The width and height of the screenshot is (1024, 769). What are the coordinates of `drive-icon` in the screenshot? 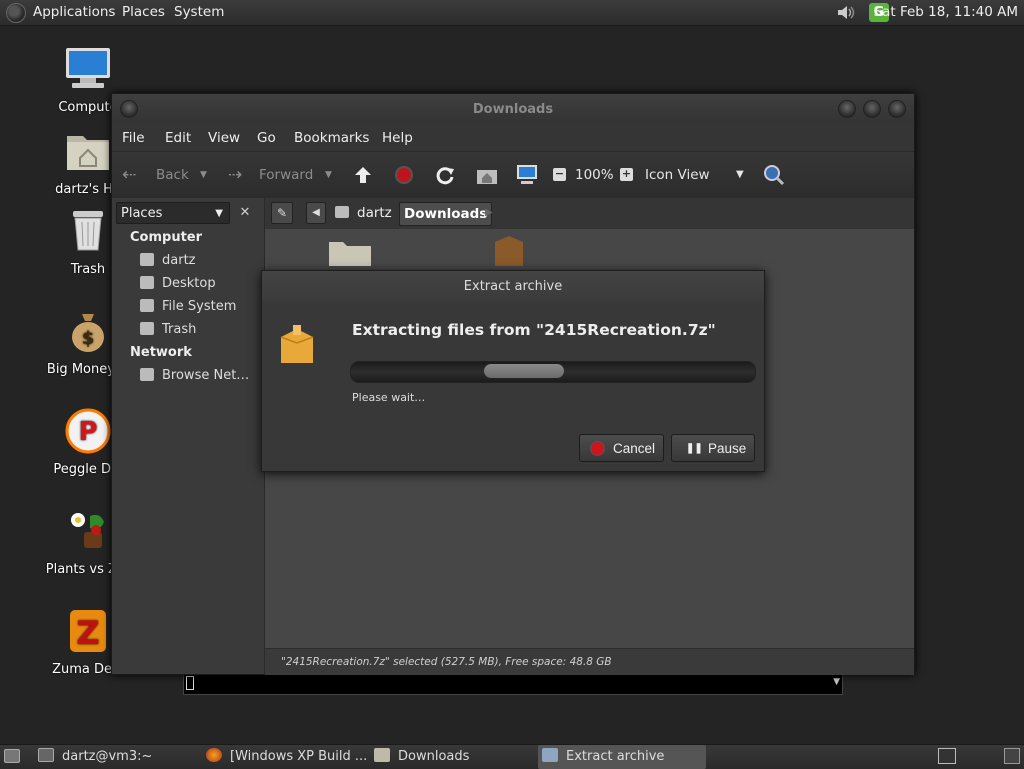 It's located at (147, 305).